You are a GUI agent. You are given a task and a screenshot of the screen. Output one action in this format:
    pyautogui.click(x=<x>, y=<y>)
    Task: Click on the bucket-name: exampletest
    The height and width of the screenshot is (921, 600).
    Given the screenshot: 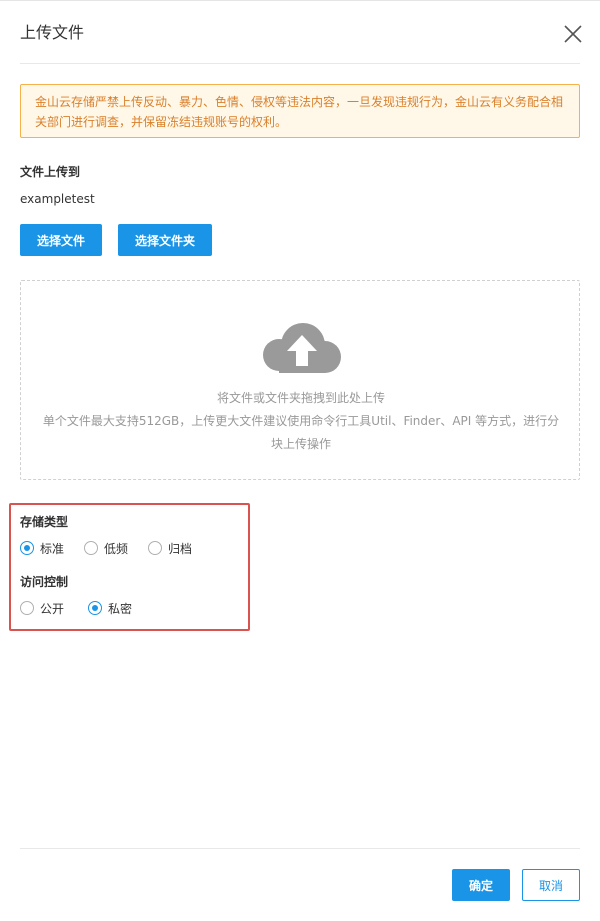 What is the action you would take?
    pyautogui.click(x=57, y=199)
    